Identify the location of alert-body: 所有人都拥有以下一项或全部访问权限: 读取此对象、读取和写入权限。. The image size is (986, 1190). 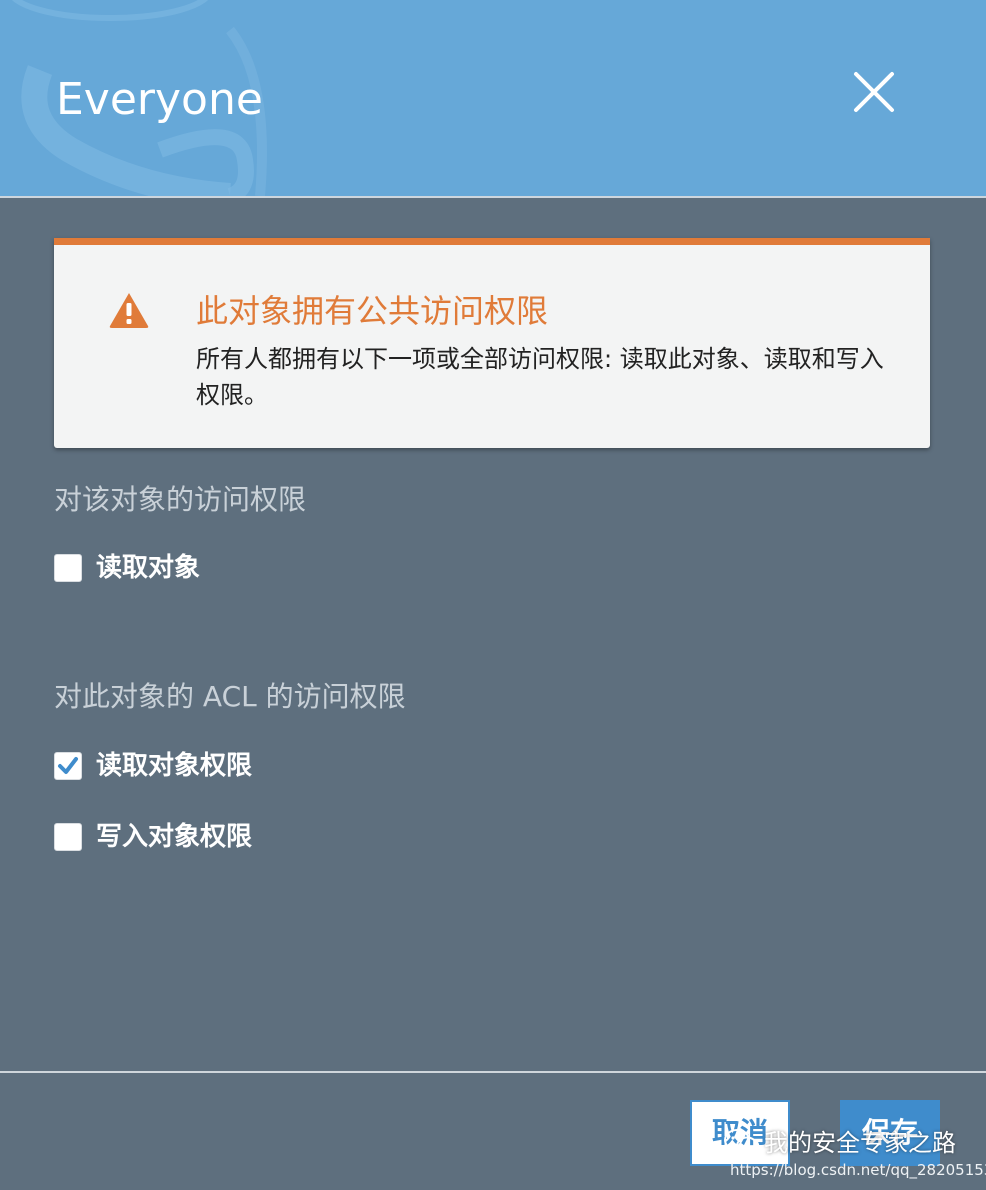
(540, 377).